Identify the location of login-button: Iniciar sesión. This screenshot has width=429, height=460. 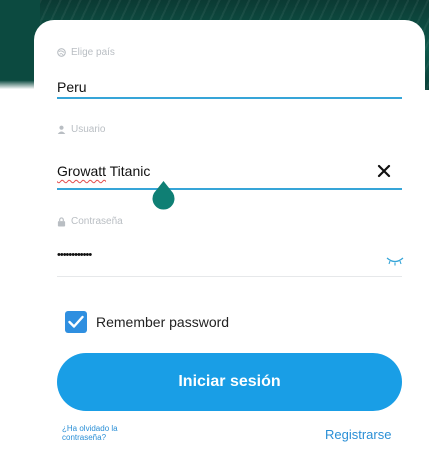
(229, 382).